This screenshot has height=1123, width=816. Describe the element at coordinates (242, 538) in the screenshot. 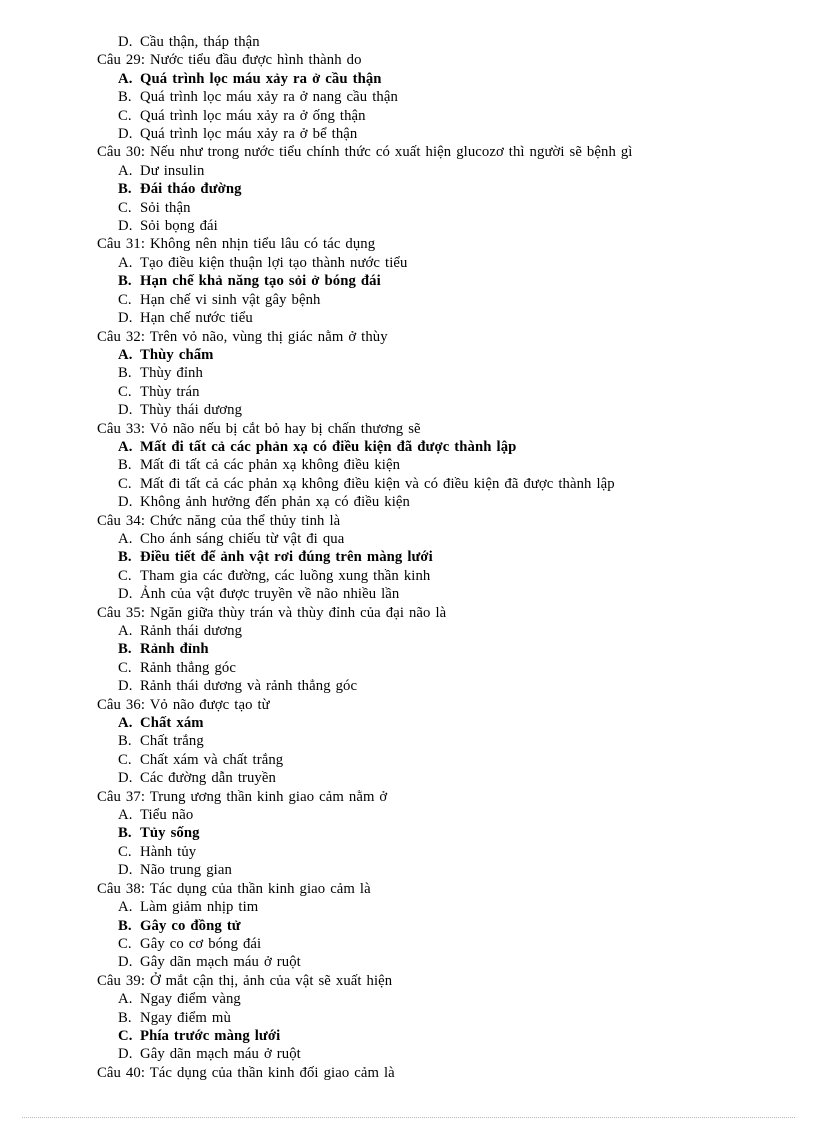

I see `option-text: Cho ánh sáng chiếu từ vật đi qua` at that location.